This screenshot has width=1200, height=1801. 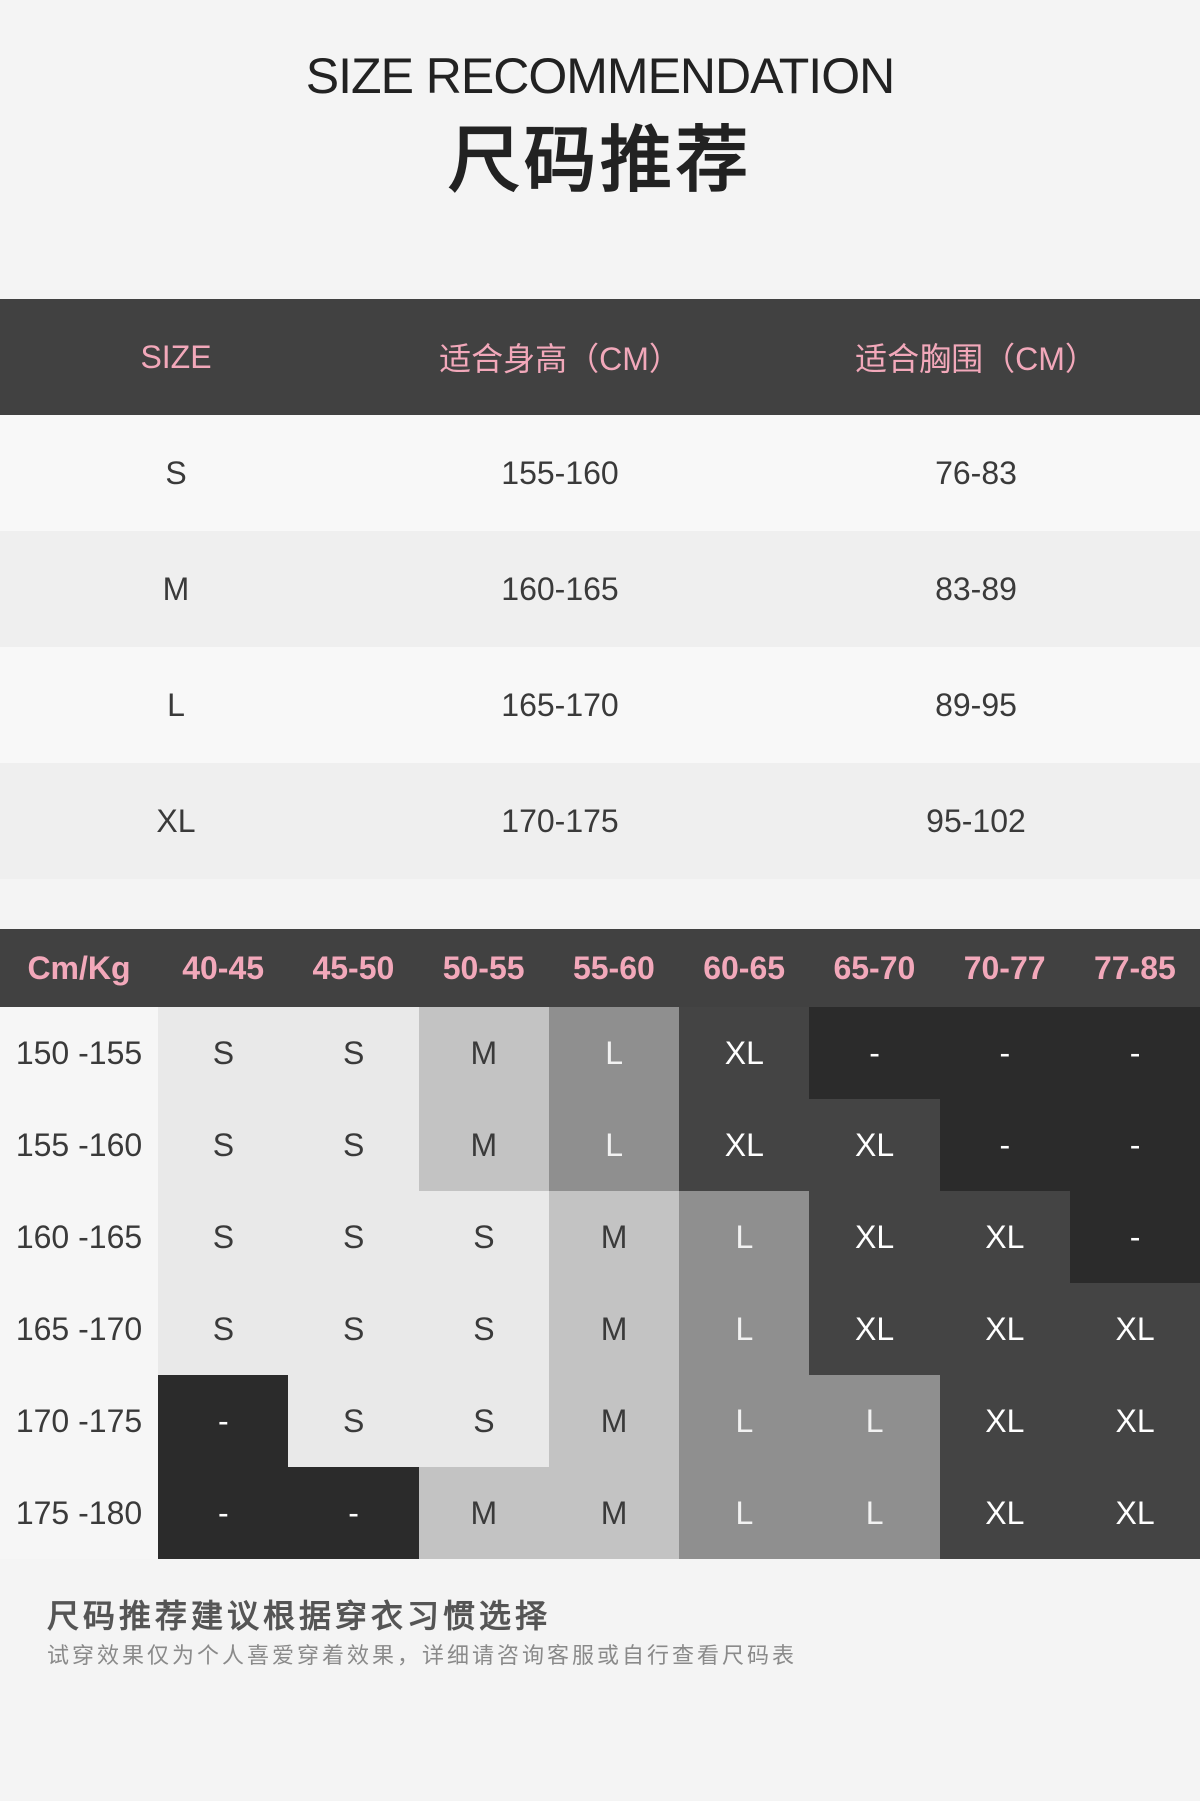 What do you see at coordinates (176, 820) in the screenshot?
I see `size-cell: XL` at bounding box center [176, 820].